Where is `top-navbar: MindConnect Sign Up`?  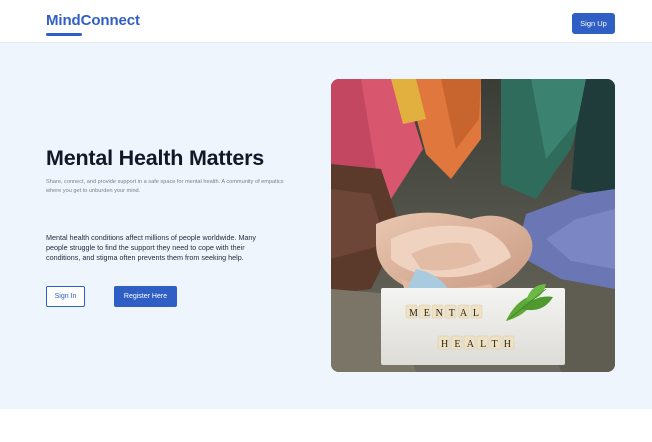
top-navbar: MindConnect Sign Up is located at coordinates (326, 21).